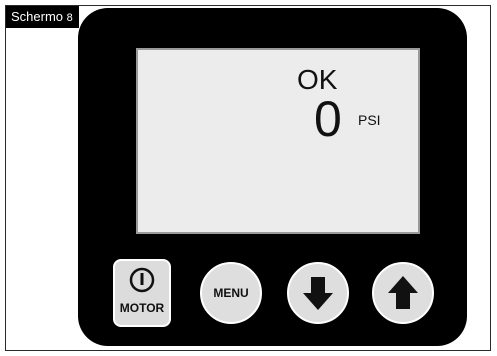  I want to click on power-icon, so click(142, 280).